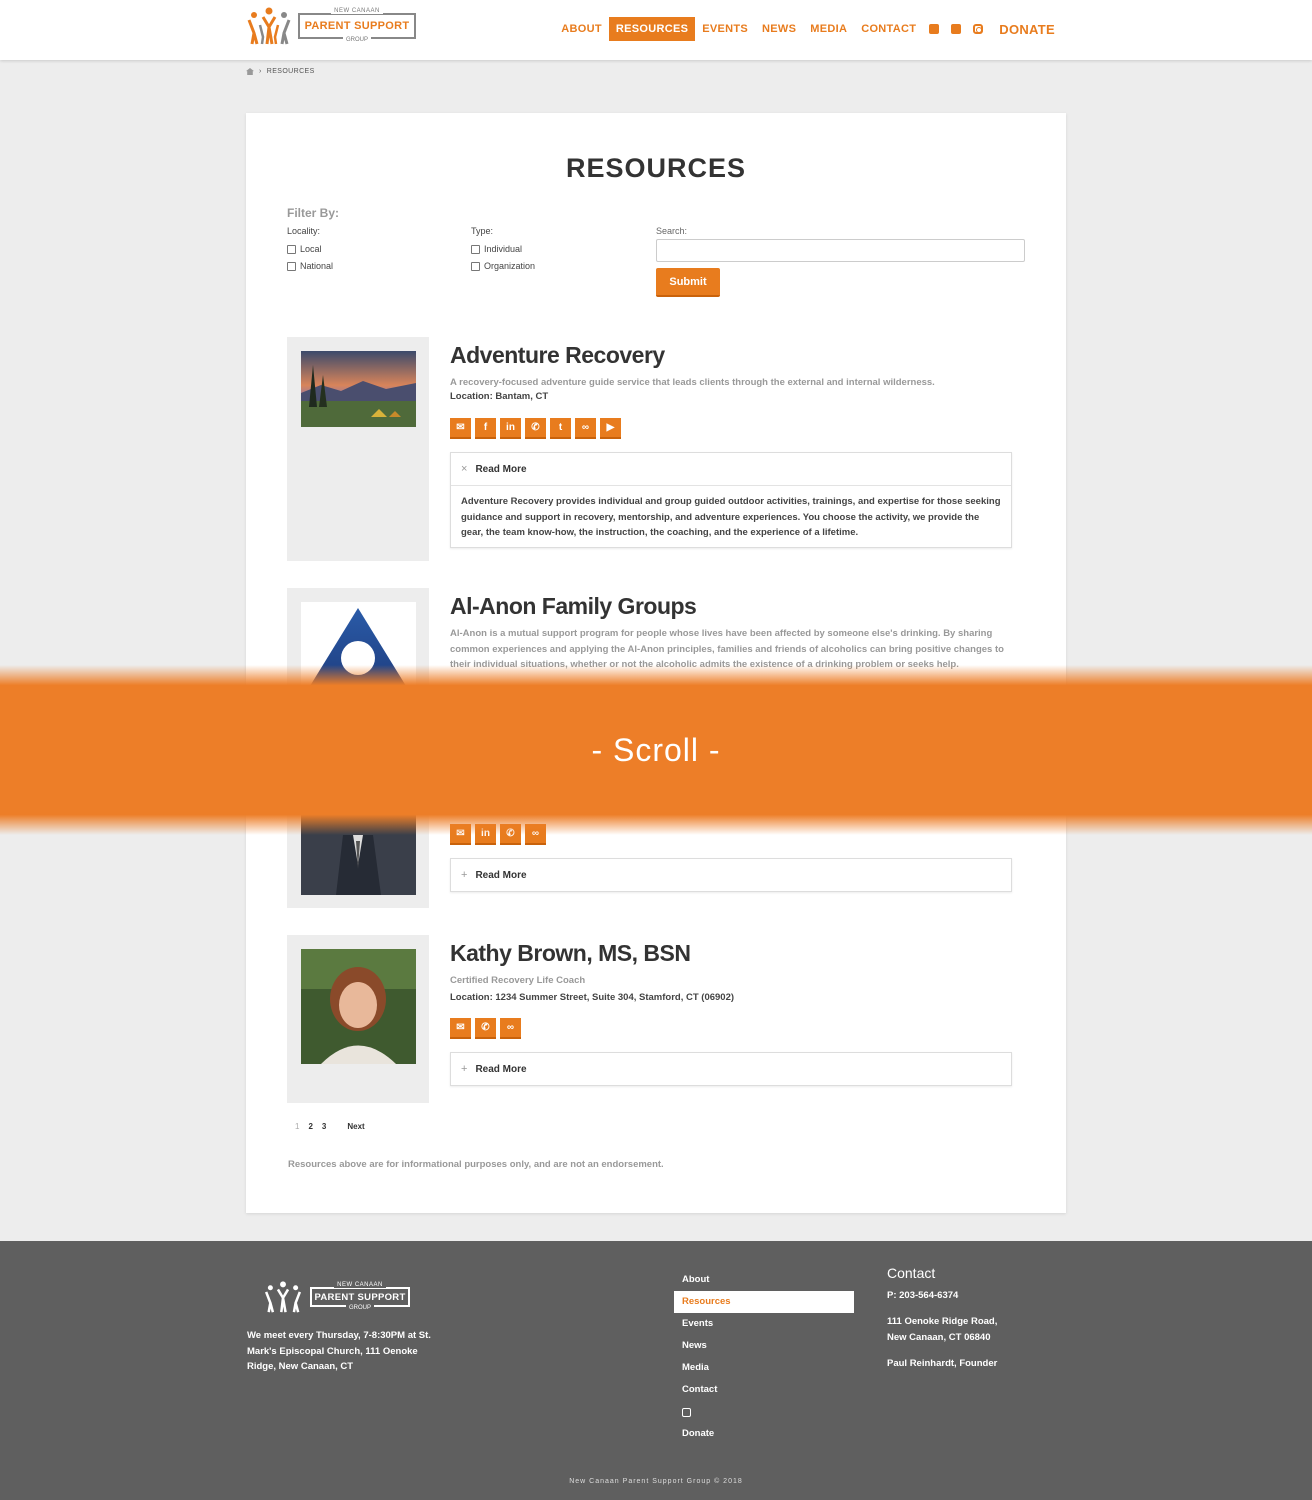  I want to click on local-checkbox, so click(291, 249).